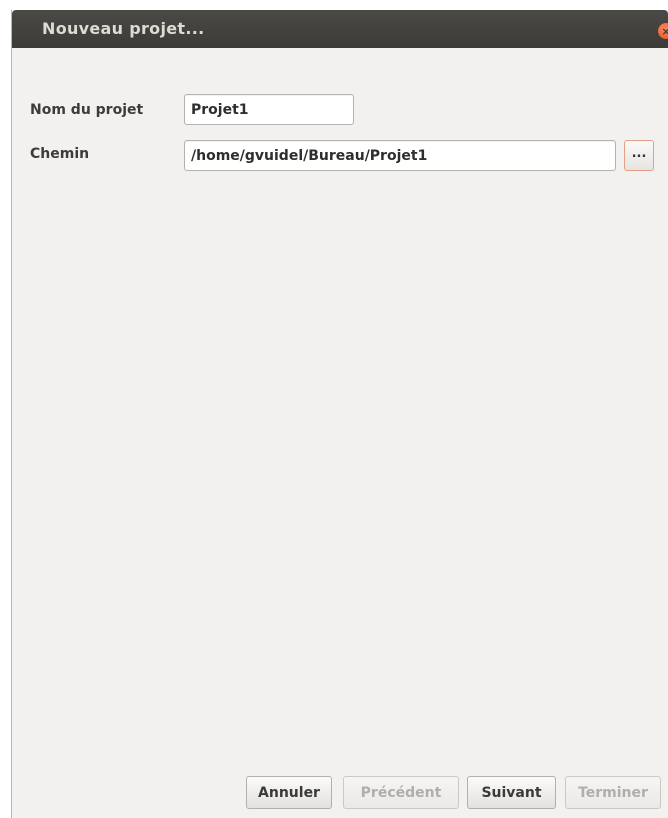 This screenshot has width=668, height=818. What do you see at coordinates (60, 154) in the screenshot?
I see `path-label: Chemin` at bounding box center [60, 154].